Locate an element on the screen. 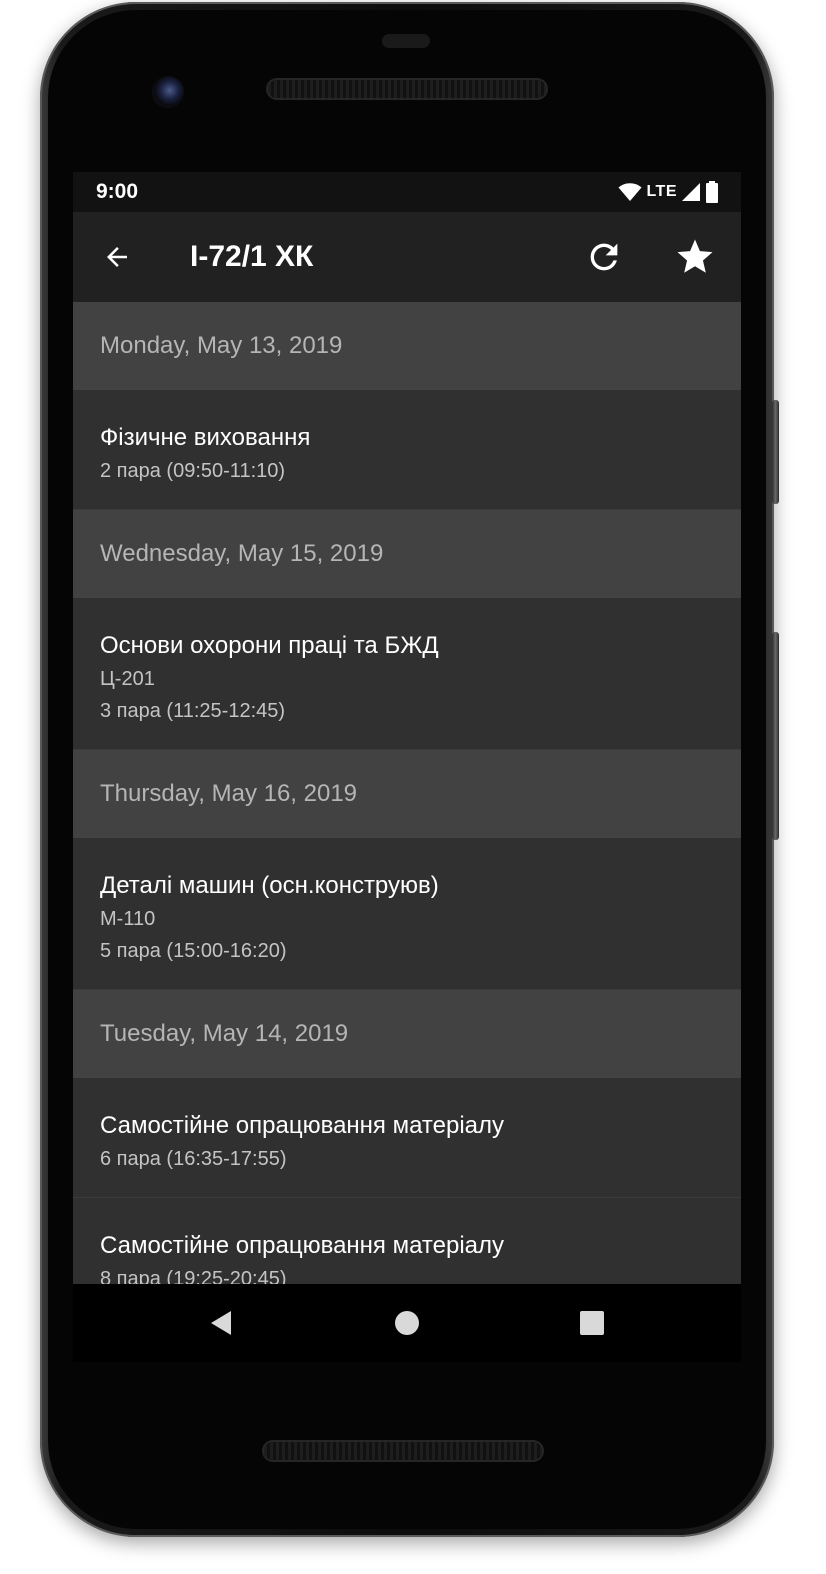  volume-rocker is located at coordinates (775, 736).